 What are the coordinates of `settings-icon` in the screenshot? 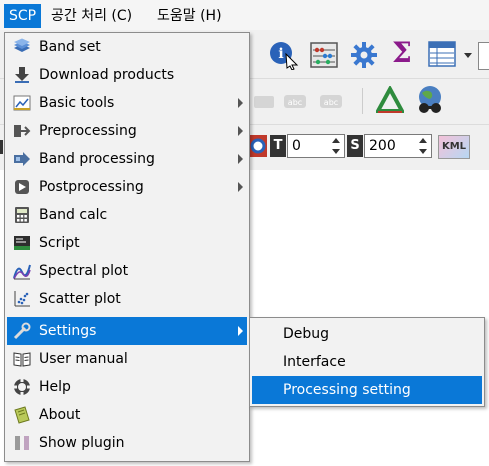 It's located at (22, 331).